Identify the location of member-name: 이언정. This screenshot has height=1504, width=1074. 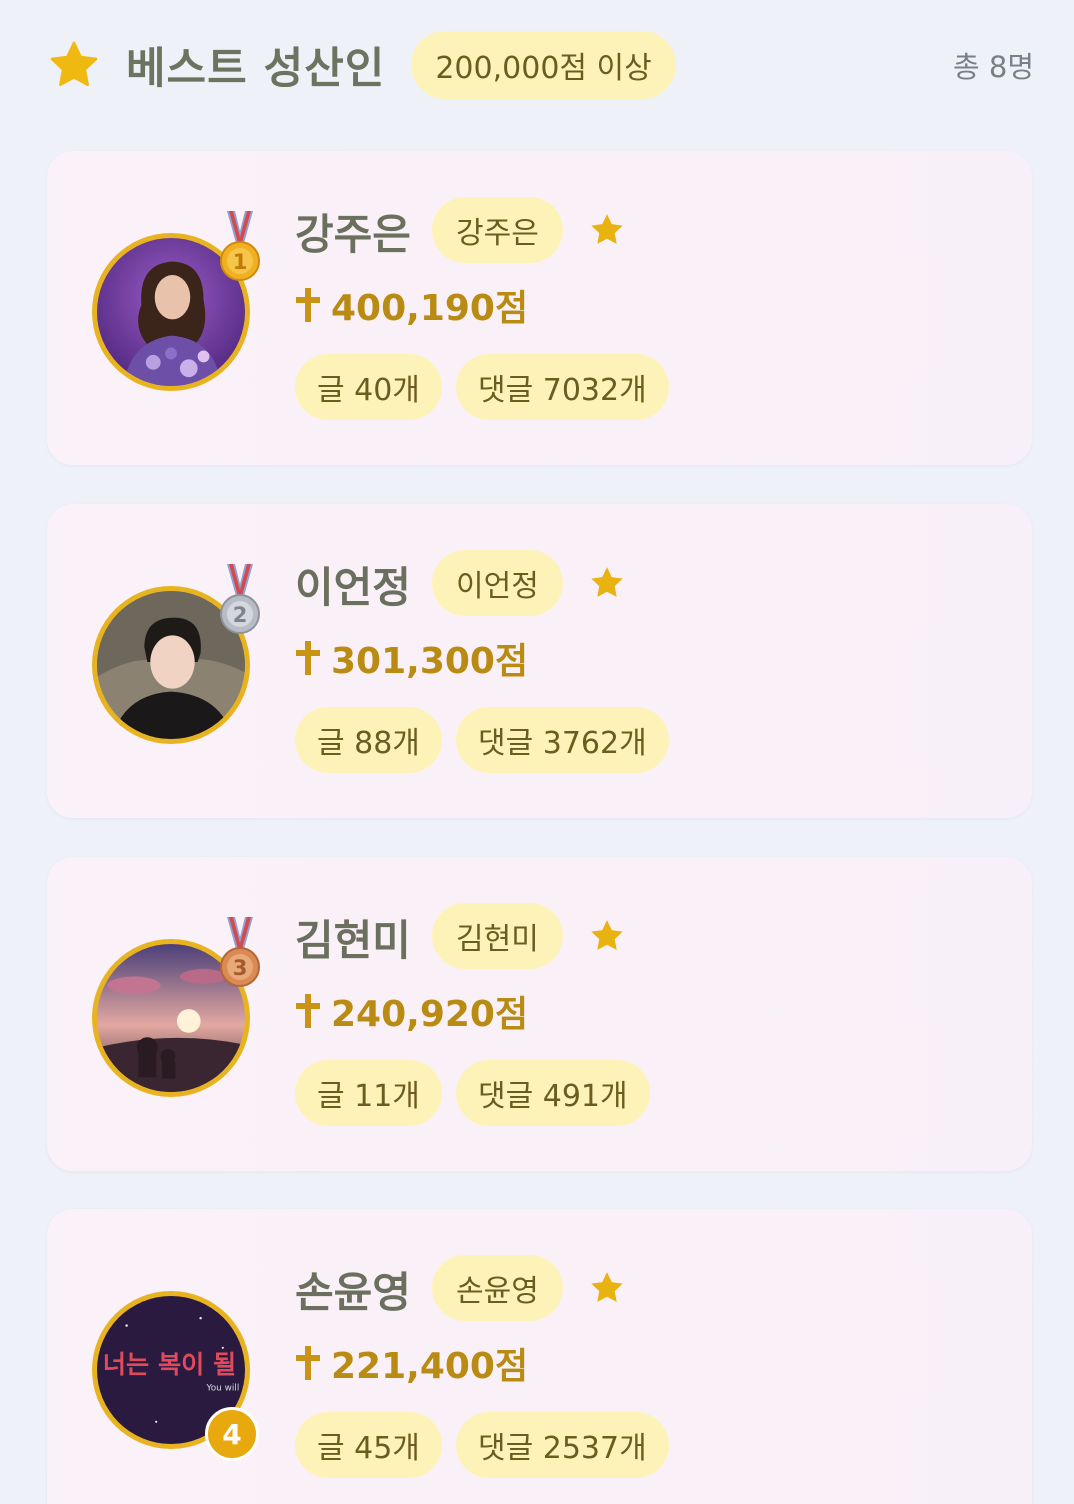
(353, 587).